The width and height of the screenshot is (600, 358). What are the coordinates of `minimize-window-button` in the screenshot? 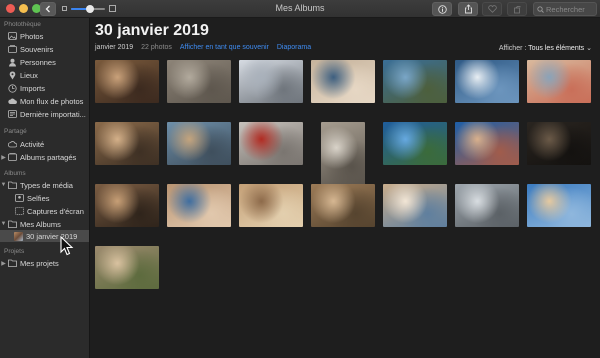 It's located at (23, 8).